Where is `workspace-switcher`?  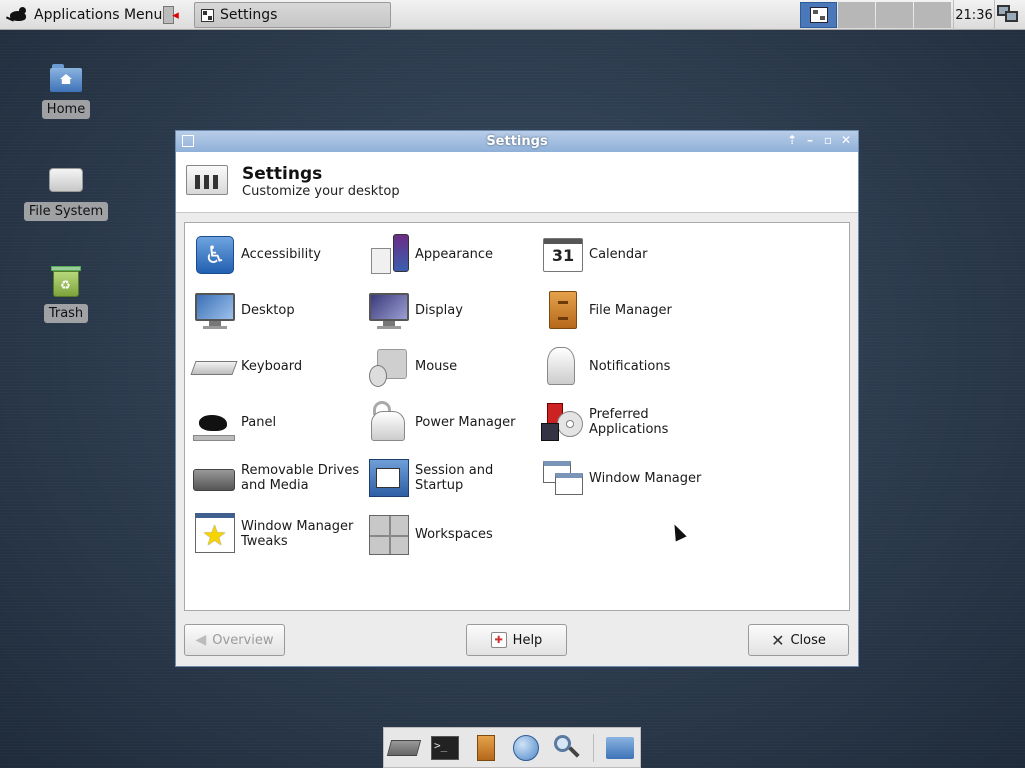 workspace-switcher is located at coordinates (875, 15).